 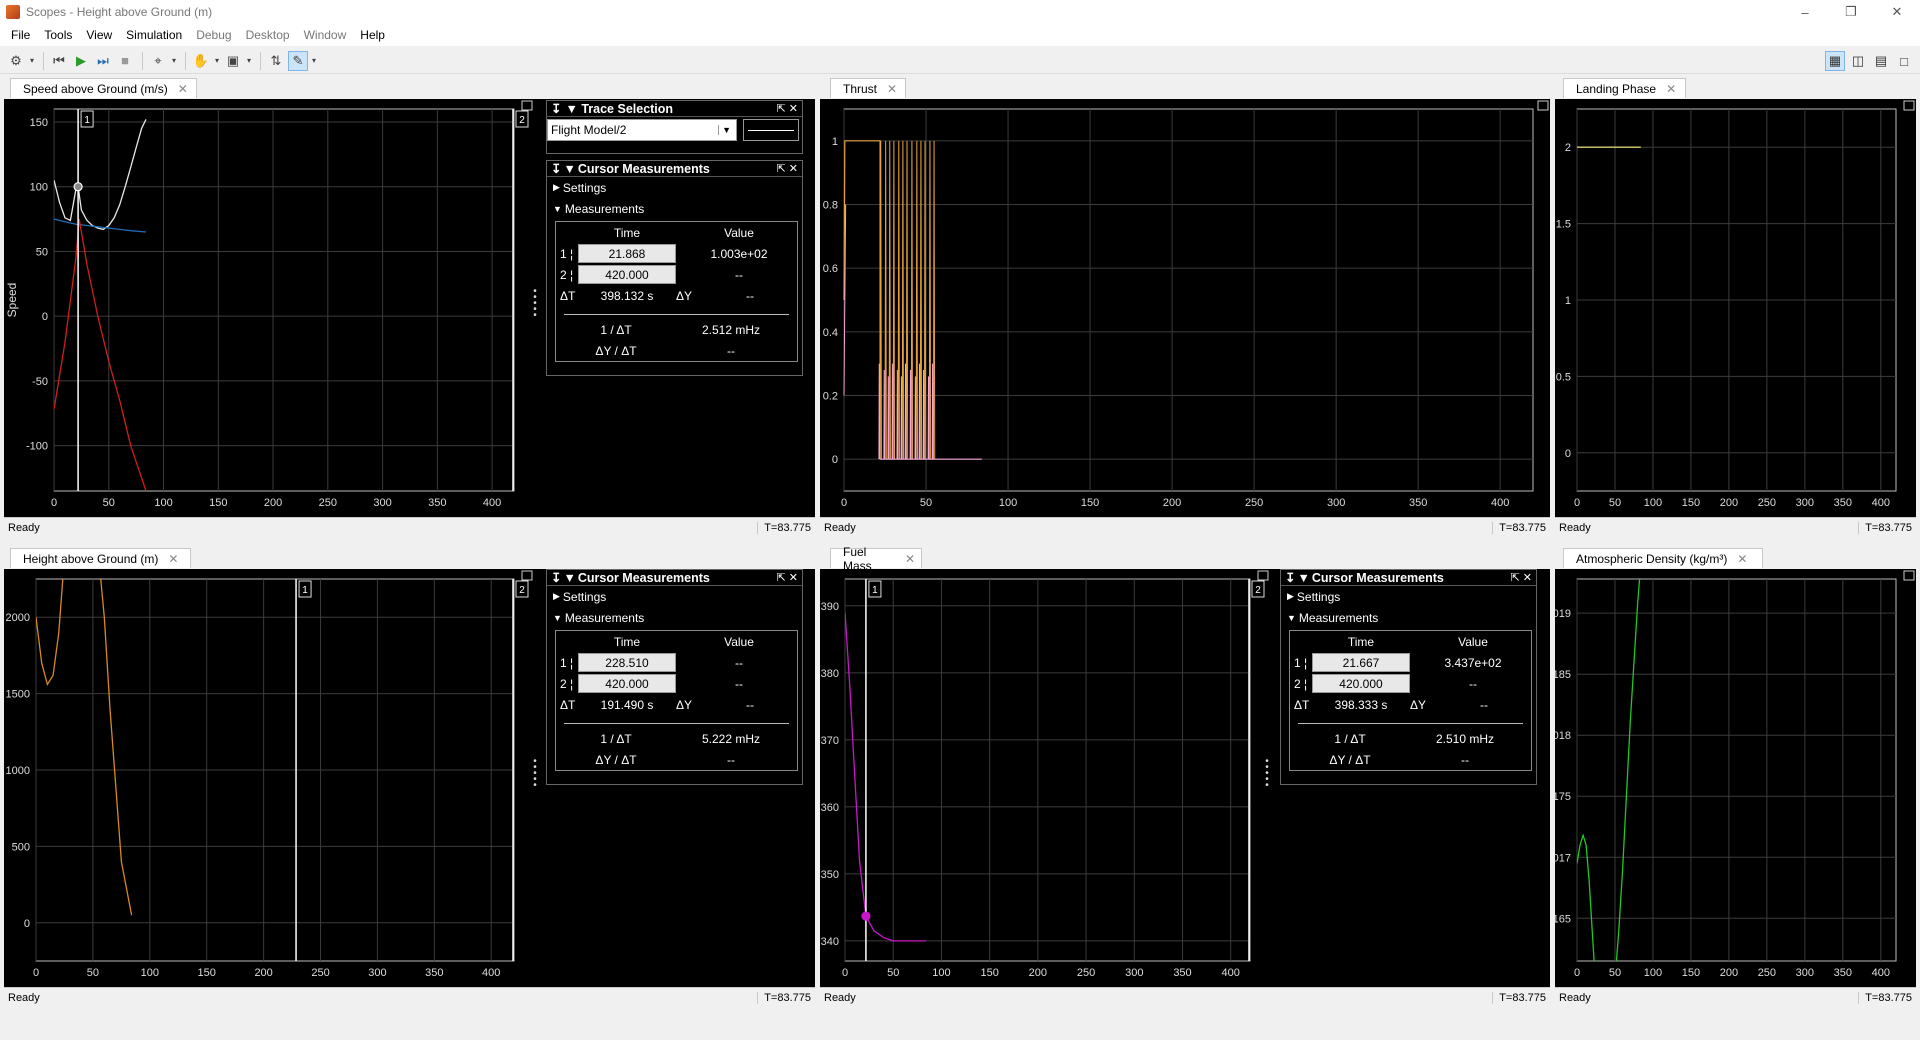 I want to click on triggers-icon: ⇅, so click(x=276, y=61).